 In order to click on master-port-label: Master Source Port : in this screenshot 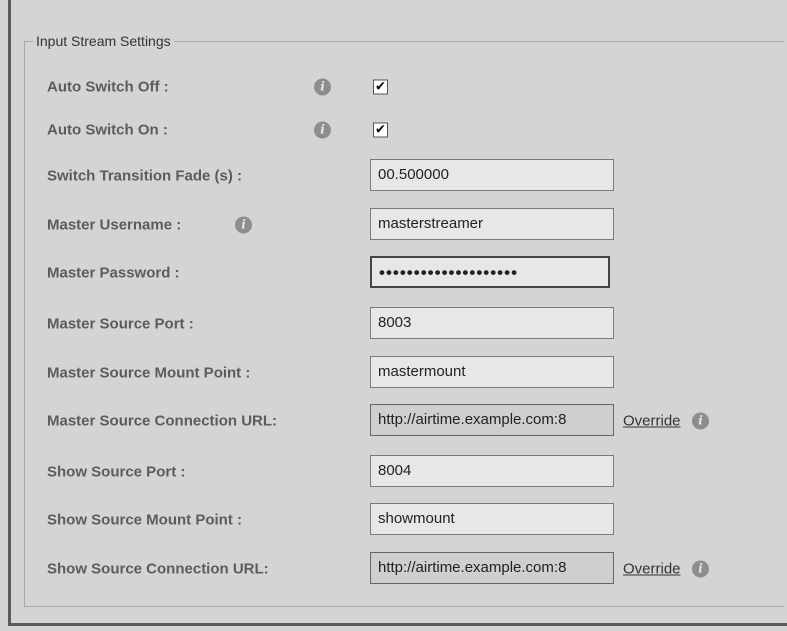, I will do `click(120, 324)`.